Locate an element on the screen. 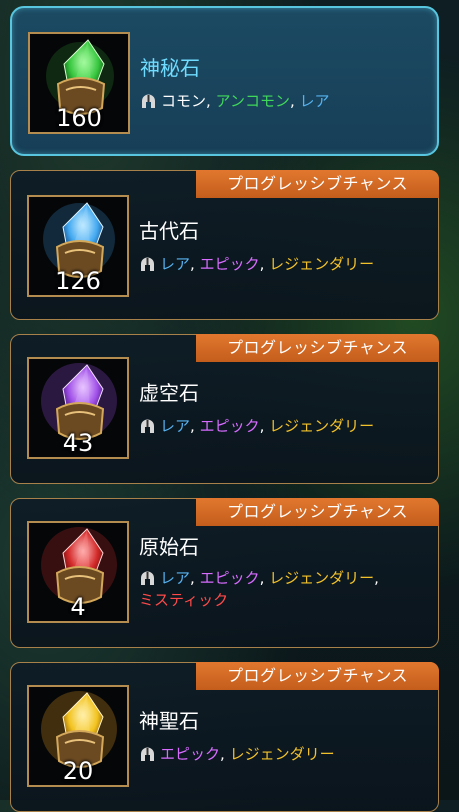 This screenshot has width=459, height=812. shard-image-mystery: 160 is located at coordinates (79, 83).